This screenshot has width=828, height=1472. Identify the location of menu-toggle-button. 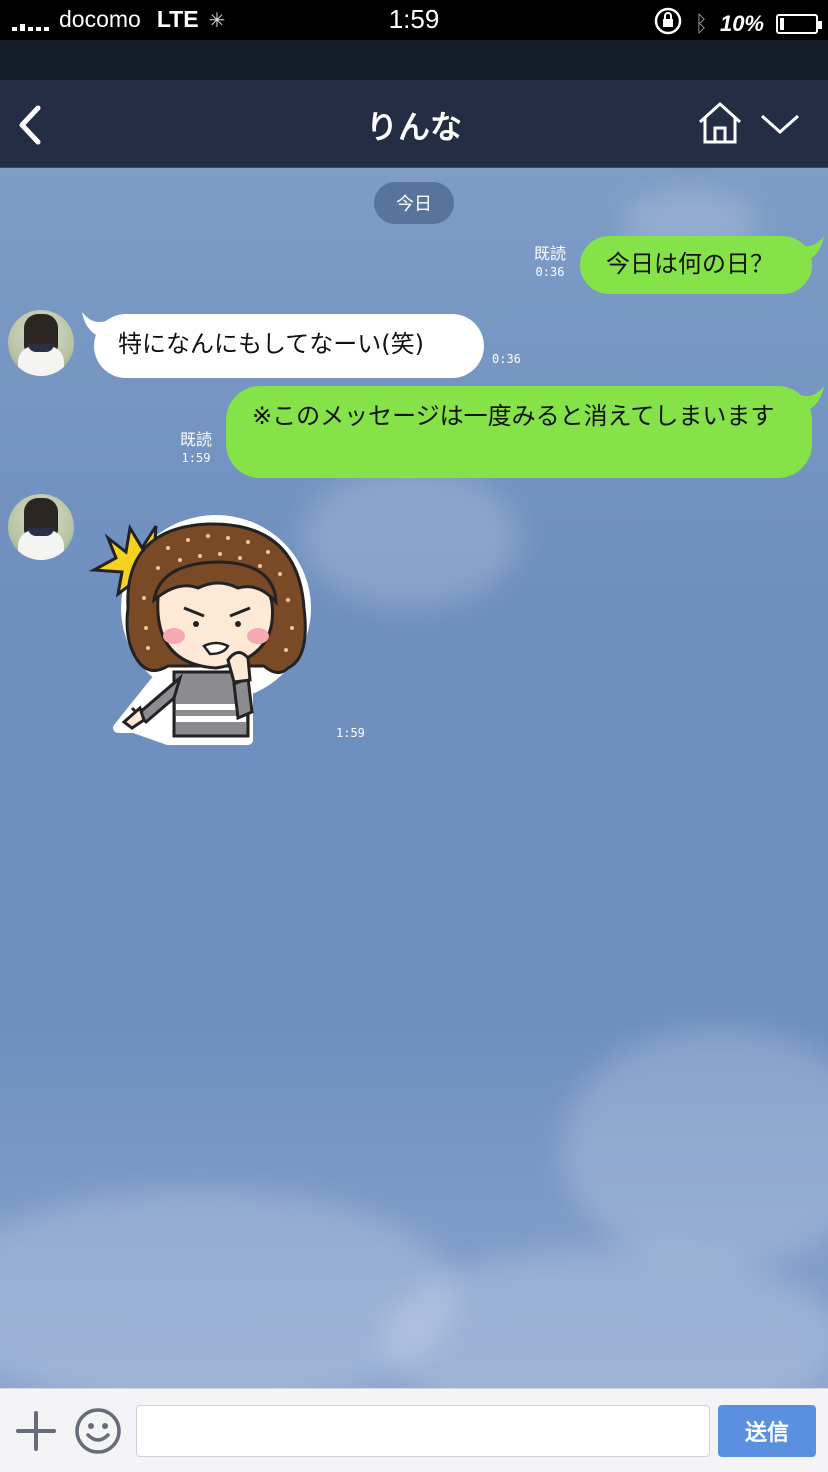
(780, 124).